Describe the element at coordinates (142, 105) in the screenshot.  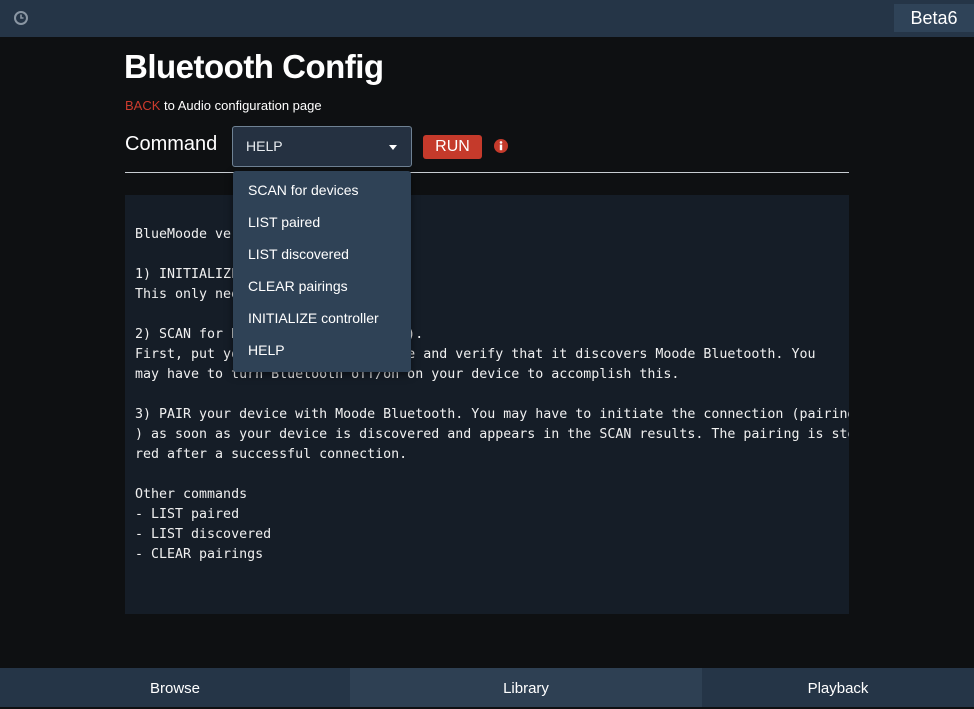
I see `back-link: BACK` at that location.